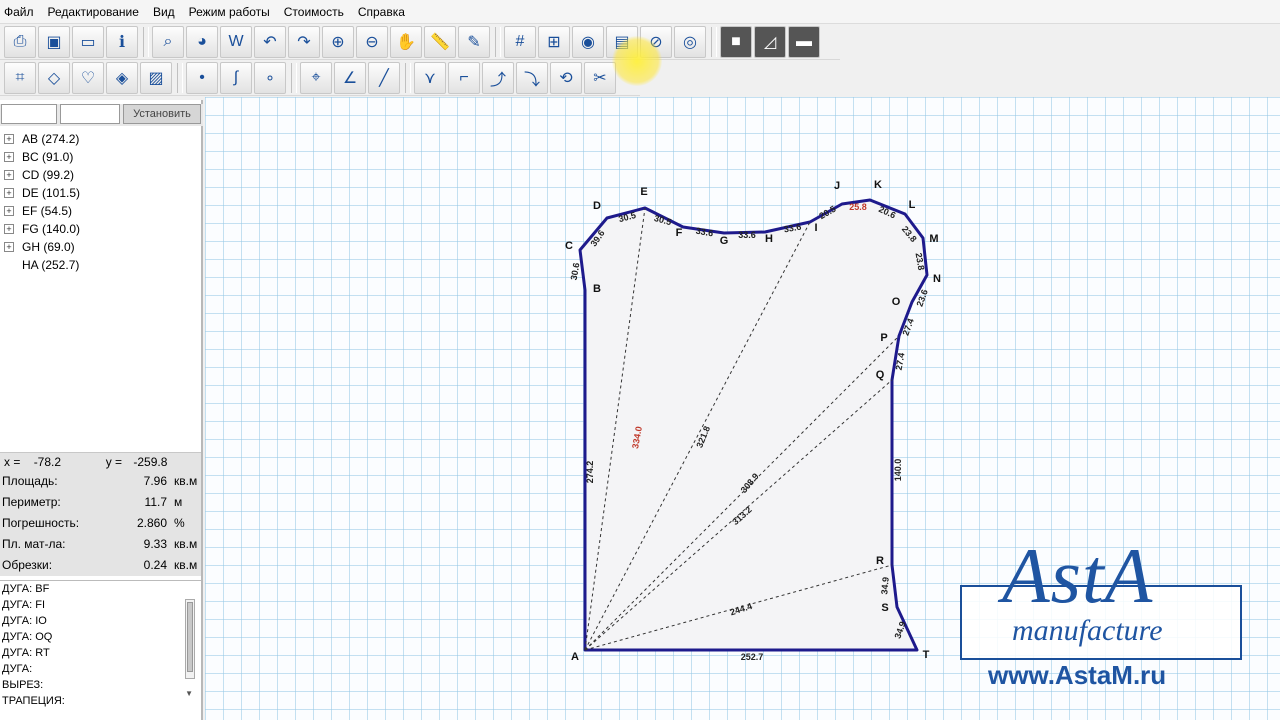 The height and width of the screenshot is (720, 1280). What do you see at coordinates (100, 589) in the screenshot?
I see `list-item: ДУГА: BF` at bounding box center [100, 589].